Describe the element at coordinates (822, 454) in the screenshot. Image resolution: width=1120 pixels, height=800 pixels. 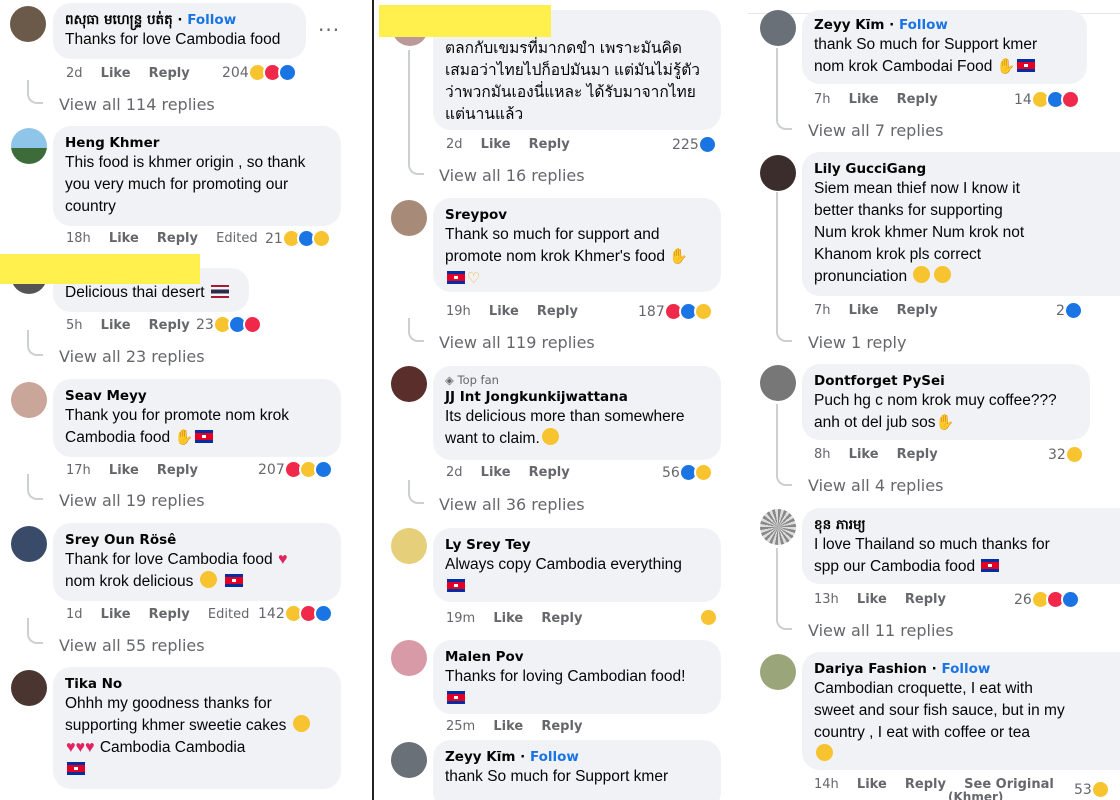
I see `comment-time: 8h` at that location.